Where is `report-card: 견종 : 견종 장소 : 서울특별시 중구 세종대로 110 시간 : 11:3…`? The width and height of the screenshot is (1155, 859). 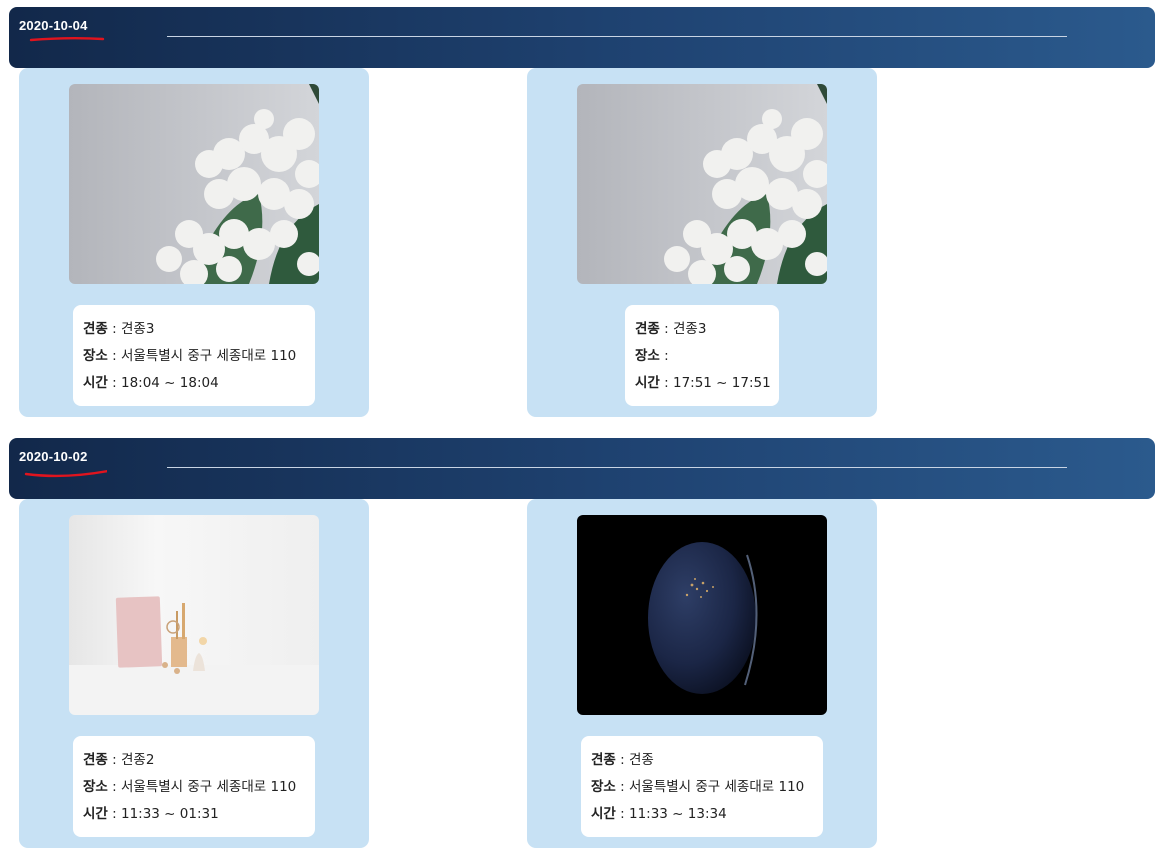
report-card: 견종 : 견종 장소 : 서울특별시 중구 세종대로 110 시간 : 11:3… is located at coordinates (702, 673).